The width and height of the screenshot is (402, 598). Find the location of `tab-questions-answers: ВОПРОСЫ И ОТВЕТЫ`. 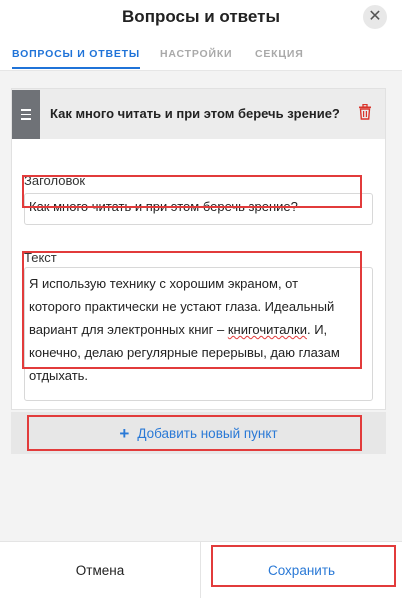

tab-questions-answers: ВОПРОСЫ И ОТВЕТЫ is located at coordinates (76, 58).